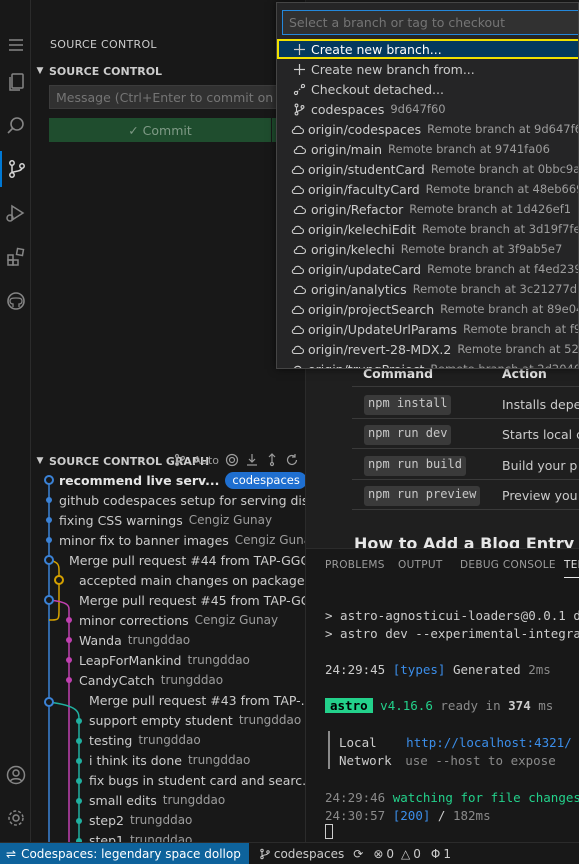  I want to click on graph-auto-label: Auto, so click(206, 460).